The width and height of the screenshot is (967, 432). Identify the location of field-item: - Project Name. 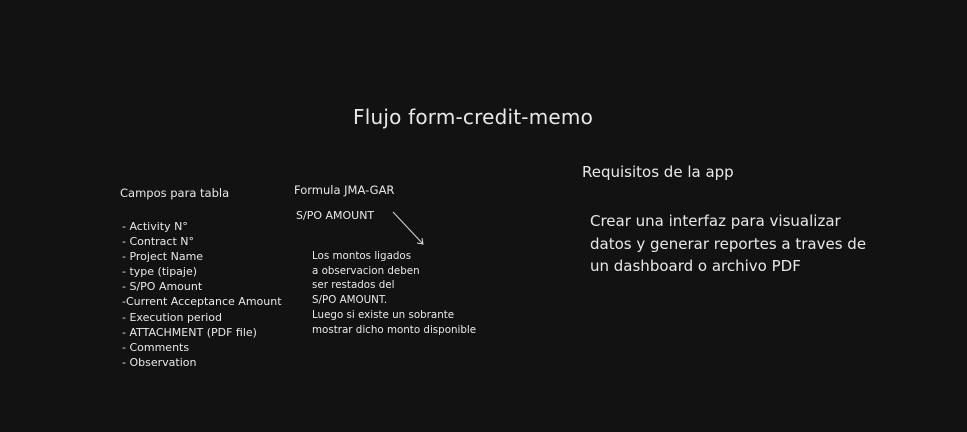
(163, 257).